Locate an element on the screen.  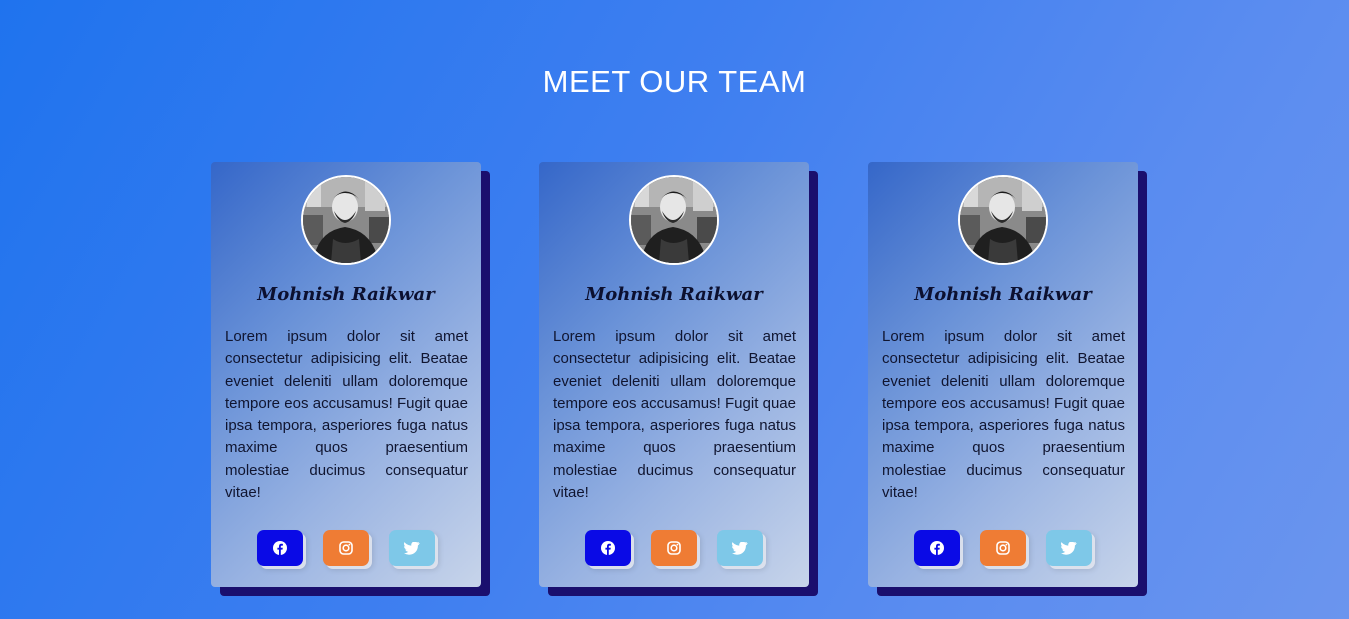
page-title: MEET OUR TEAM is located at coordinates (674, 81).